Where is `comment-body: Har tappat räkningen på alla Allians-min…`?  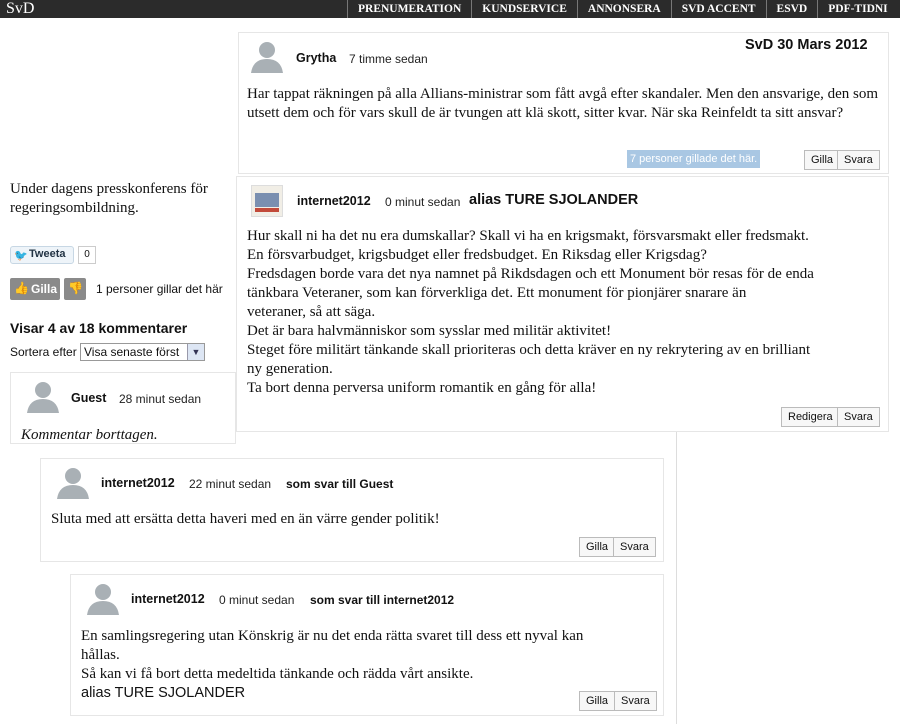
comment-body: Har tappat räkningen på alla Allians-min… is located at coordinates (563, 103).